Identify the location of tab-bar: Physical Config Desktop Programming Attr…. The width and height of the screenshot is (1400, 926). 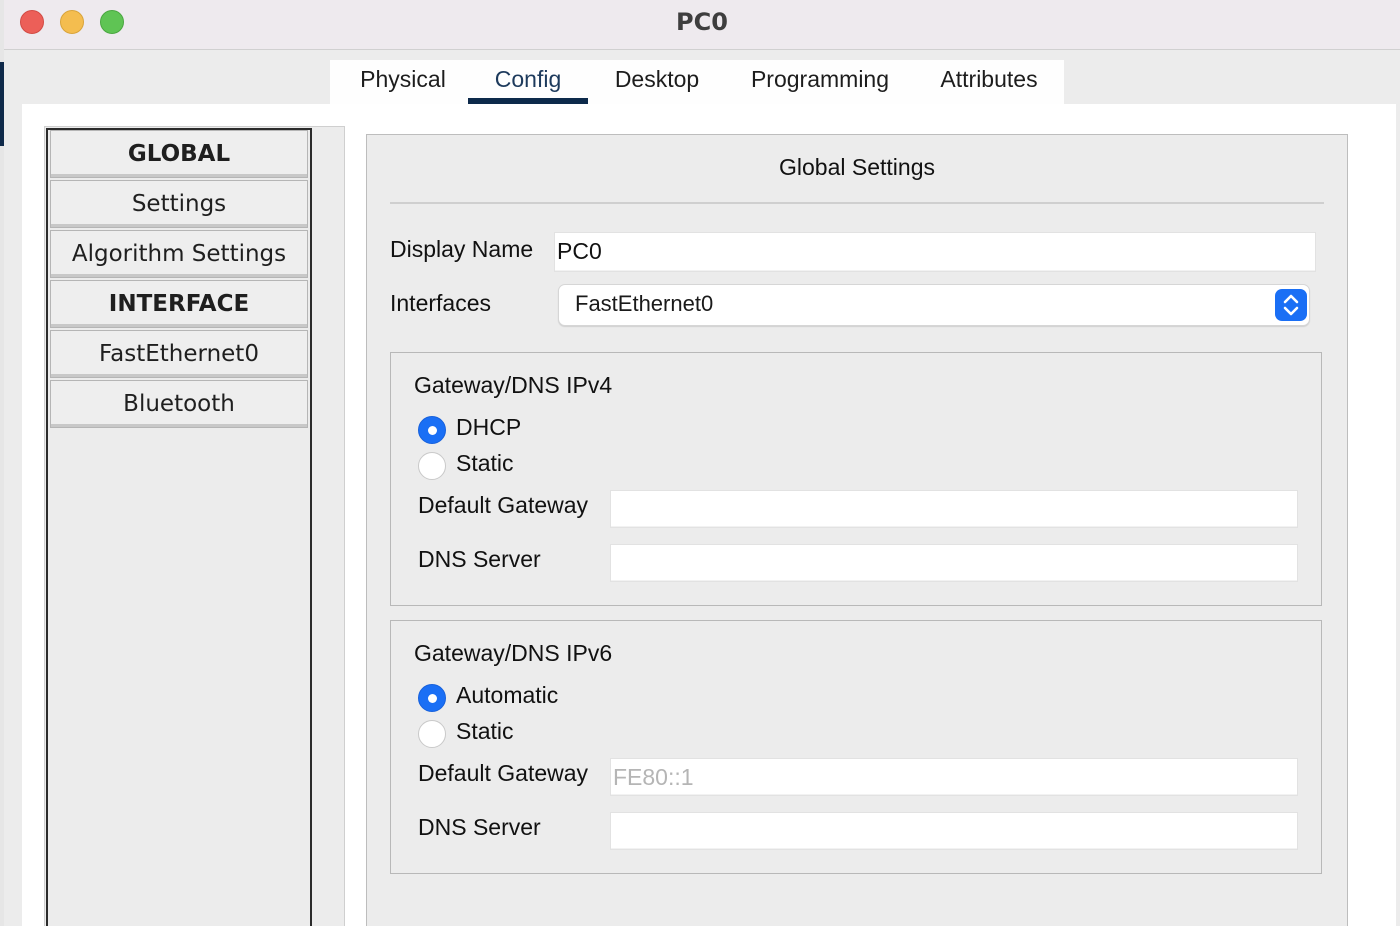
(697, 82).